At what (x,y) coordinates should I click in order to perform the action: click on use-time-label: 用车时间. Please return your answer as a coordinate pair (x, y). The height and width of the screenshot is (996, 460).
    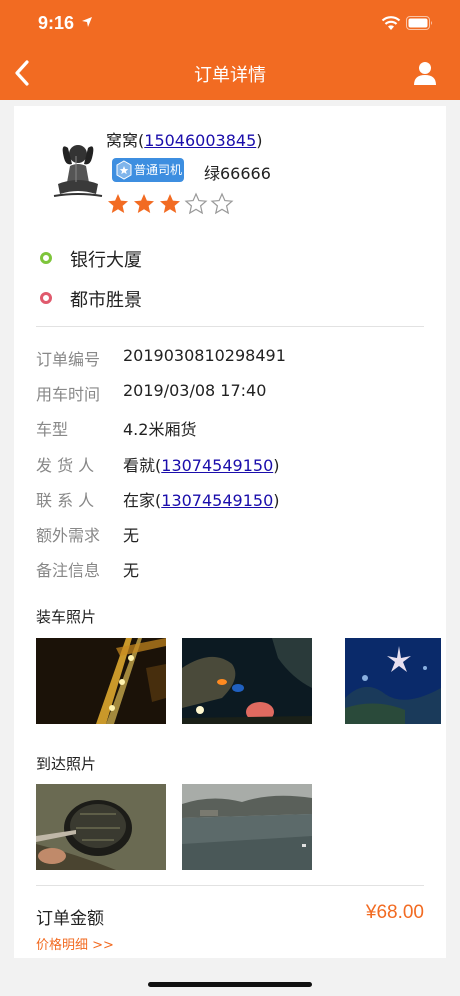
    Looking at the image, I should click on (68, 394).